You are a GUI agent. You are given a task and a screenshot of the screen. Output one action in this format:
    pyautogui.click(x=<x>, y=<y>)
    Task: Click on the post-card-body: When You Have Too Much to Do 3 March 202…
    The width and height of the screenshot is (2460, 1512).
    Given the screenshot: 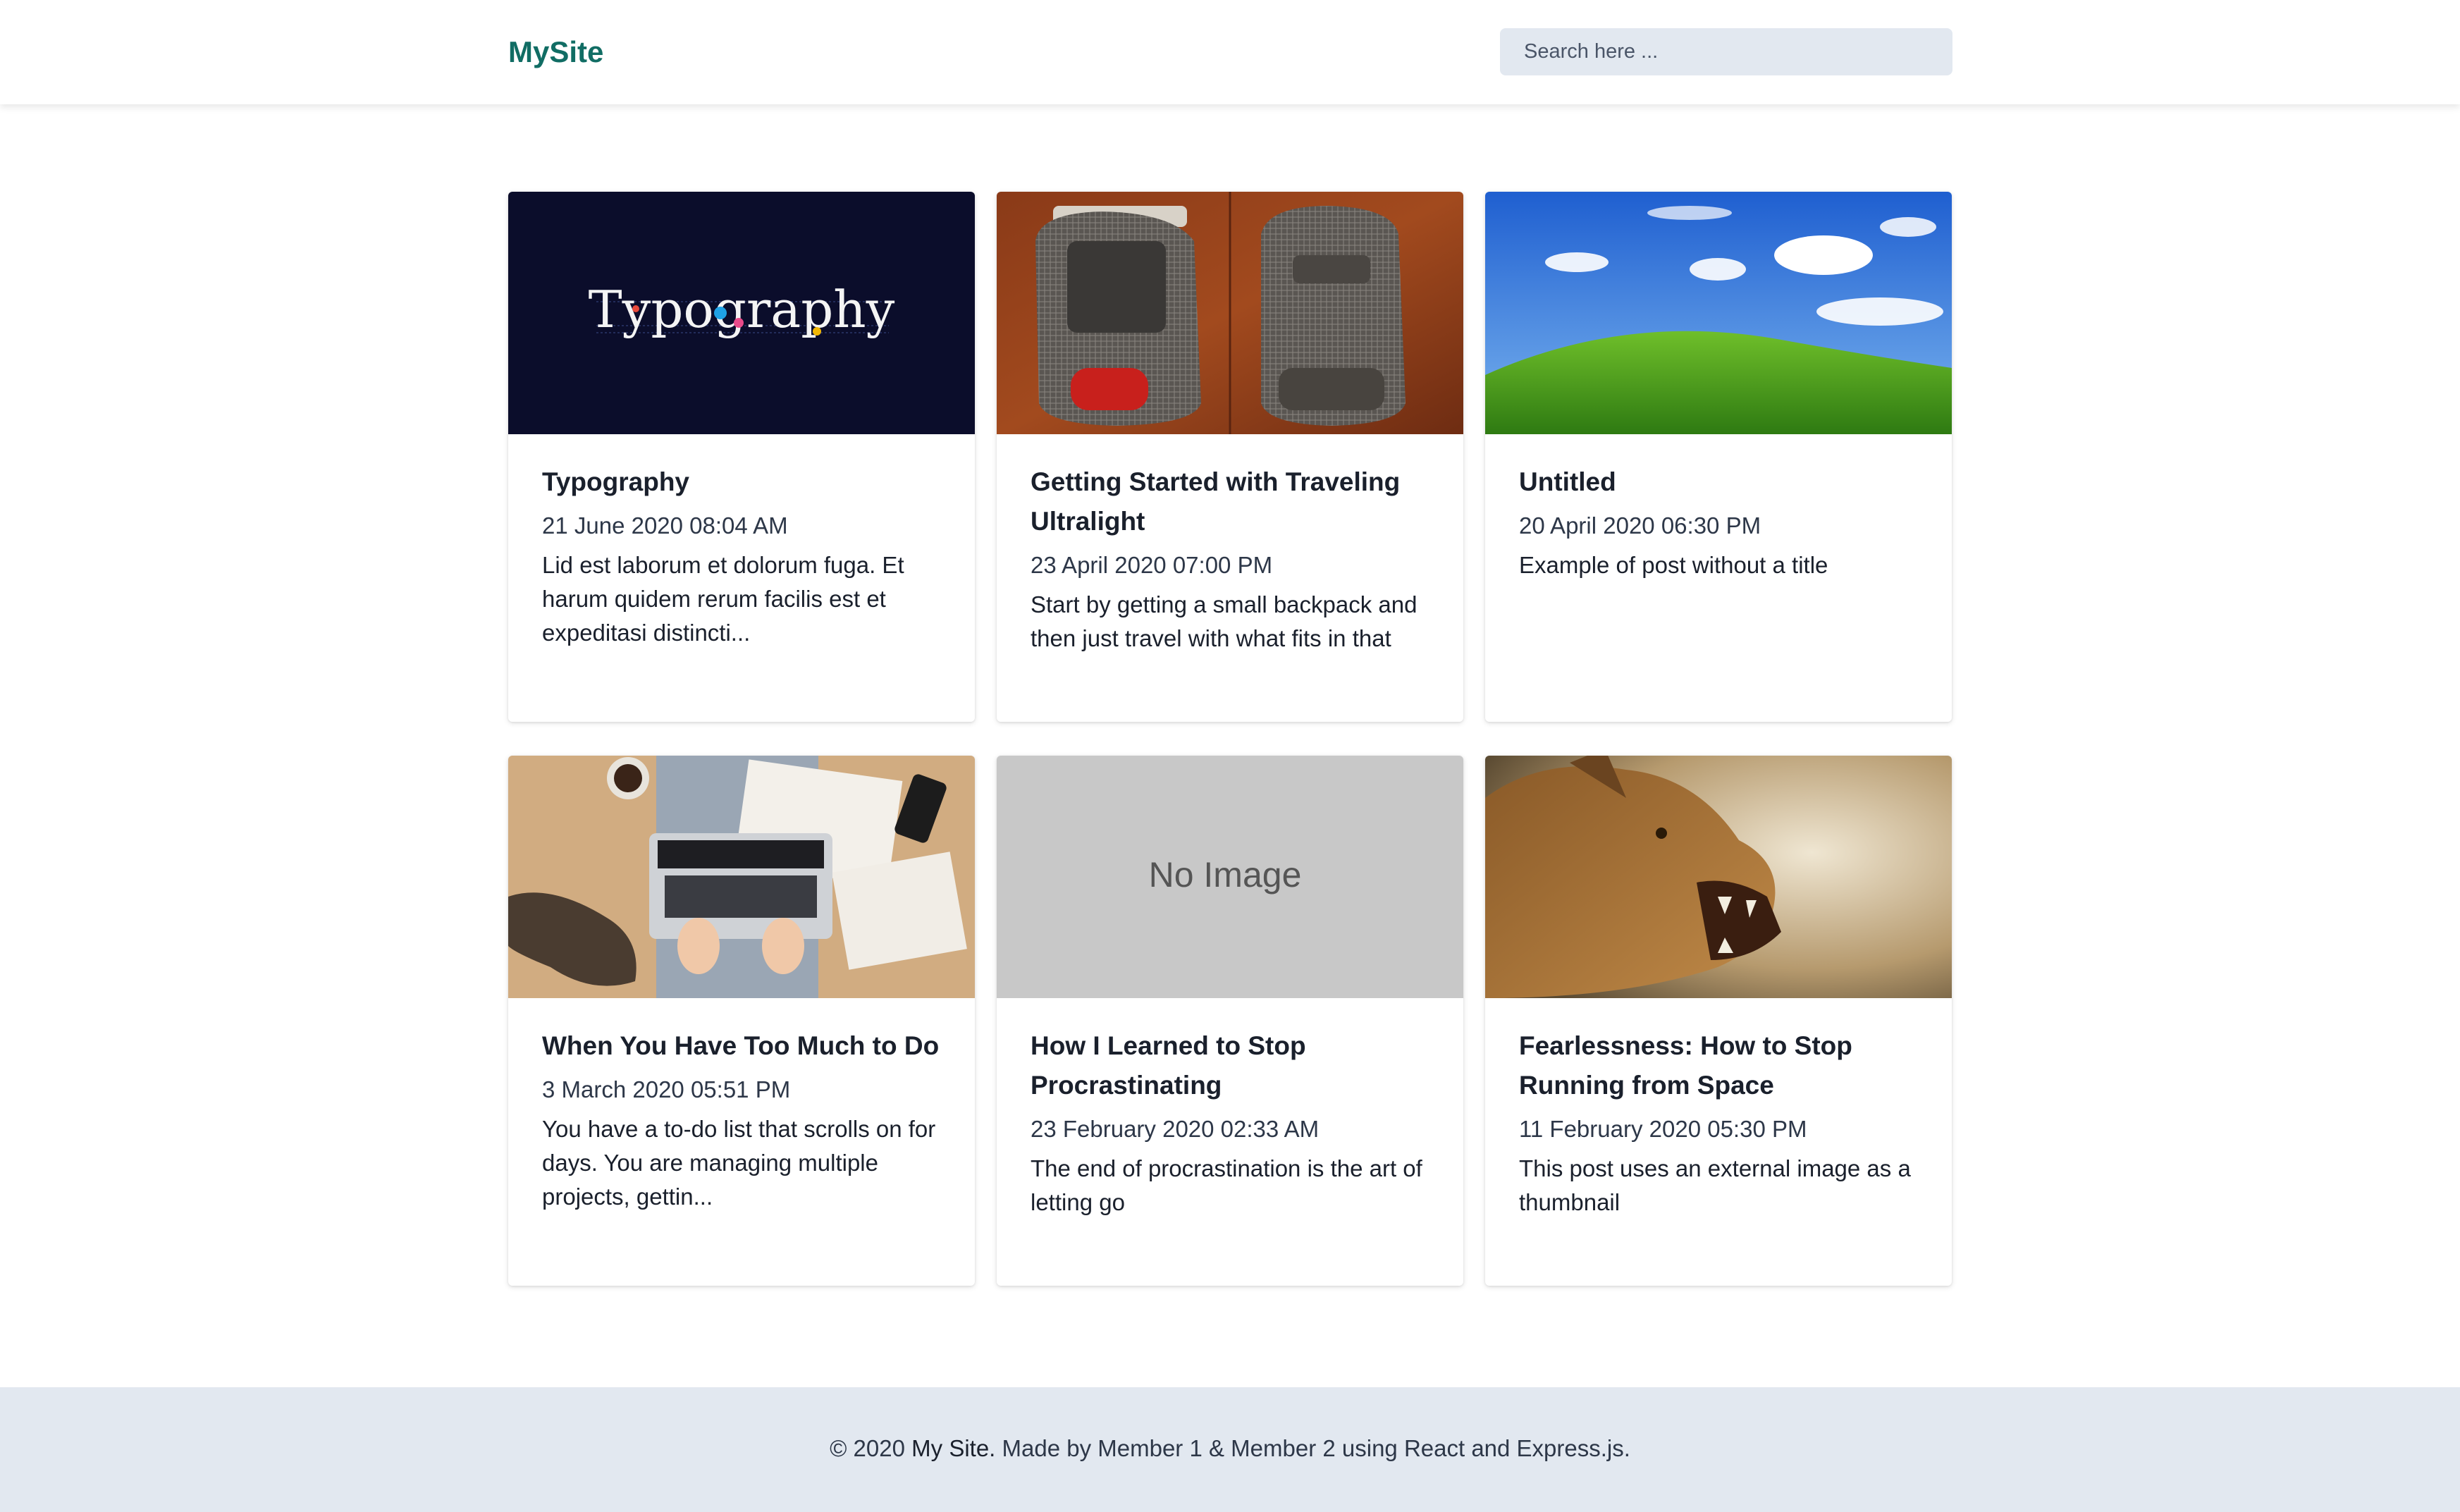 What is the action you would take?
    pyautogui.click(x=742, y=1120)
    